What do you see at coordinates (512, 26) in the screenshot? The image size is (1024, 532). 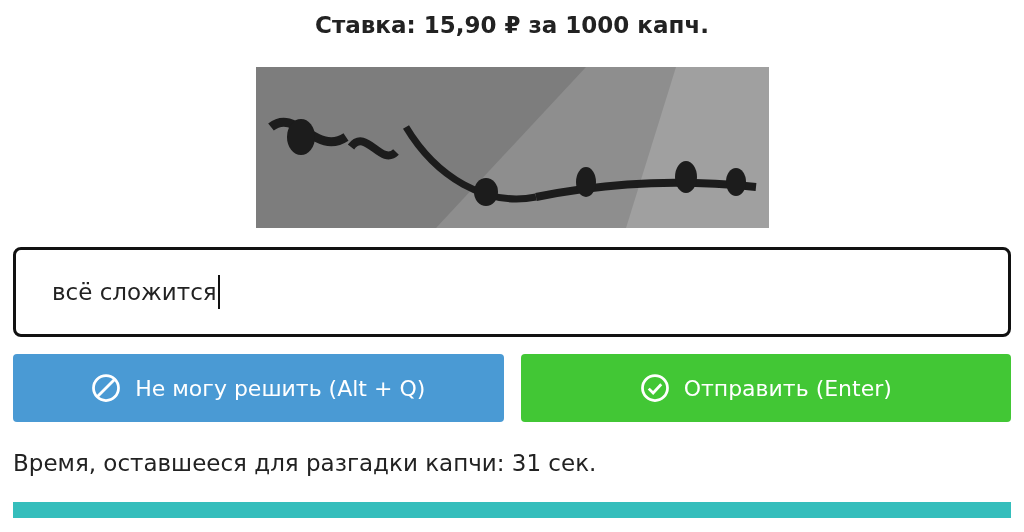 I see `rate-heading: Ставка: 15,90 ₽ за 1000 капч.` at bounding box center [512, 26].